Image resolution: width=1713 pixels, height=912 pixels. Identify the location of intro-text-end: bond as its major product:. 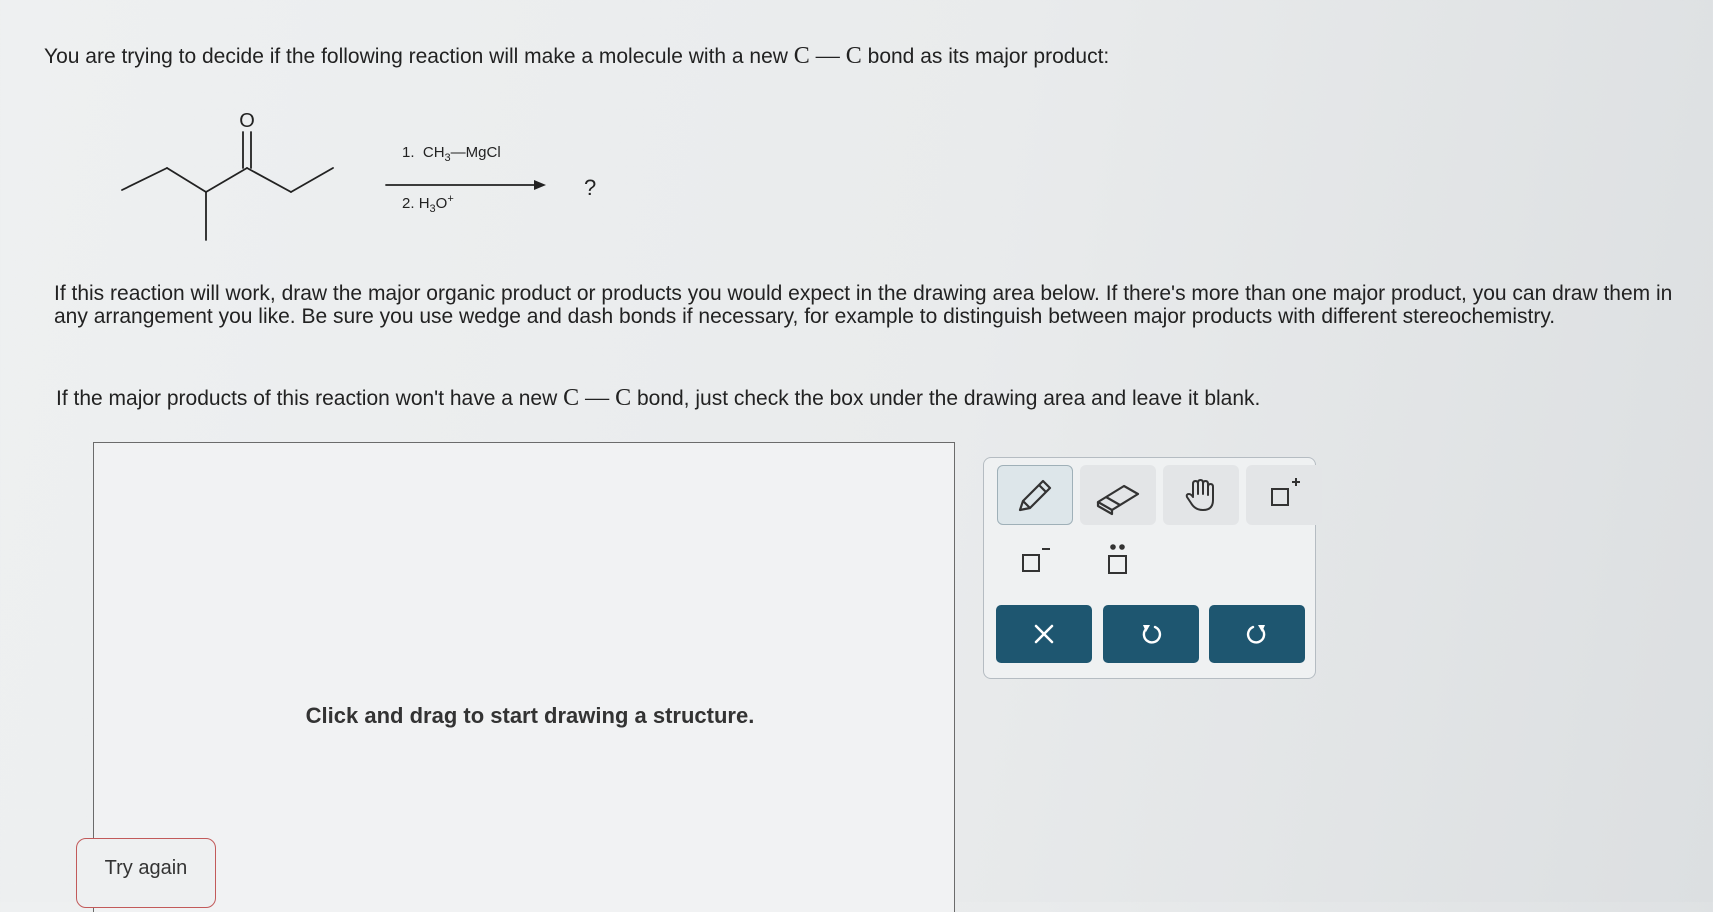
(985, 56).